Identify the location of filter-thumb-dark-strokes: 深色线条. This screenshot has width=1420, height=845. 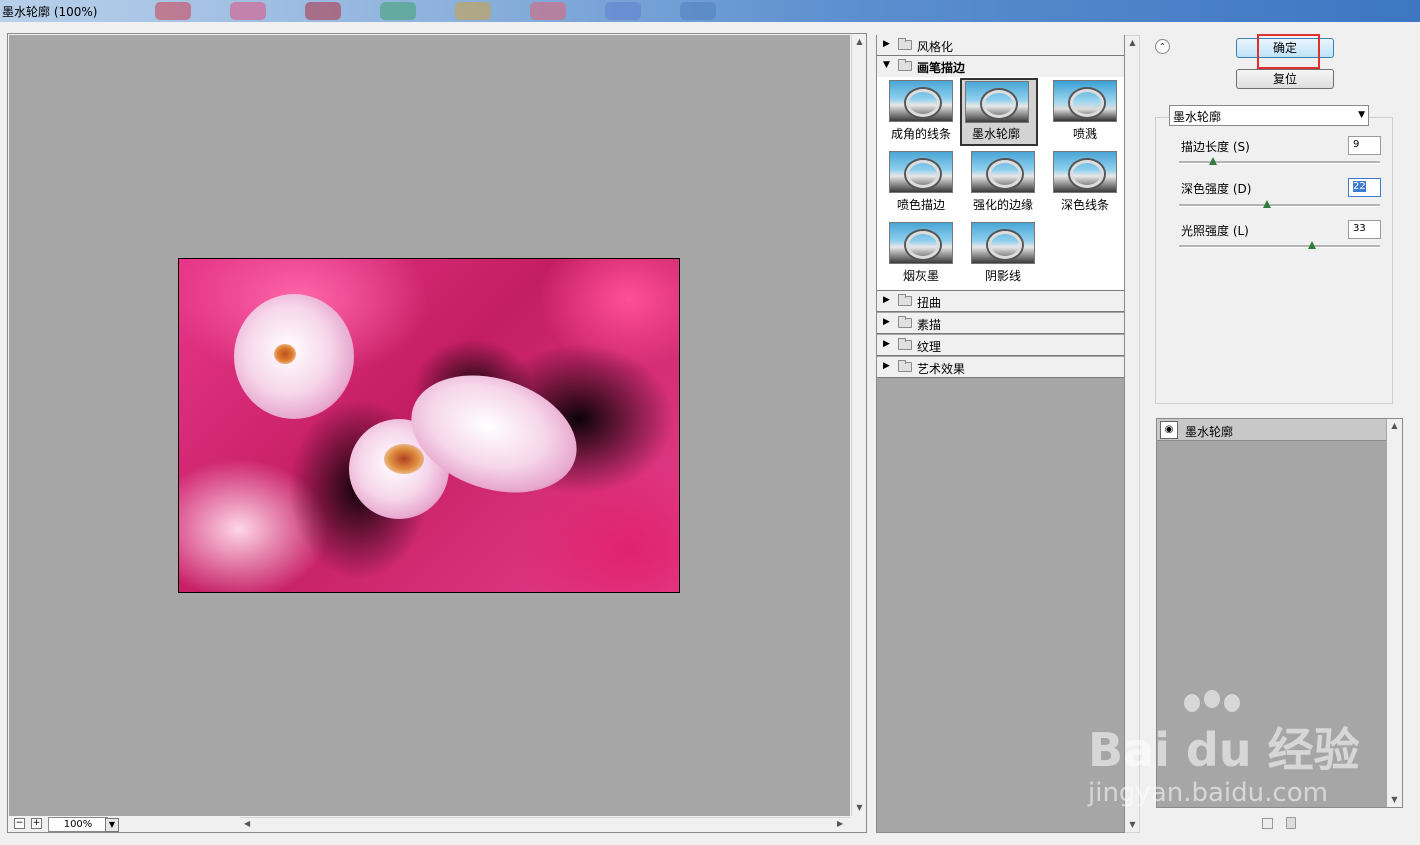
(1088, 183).